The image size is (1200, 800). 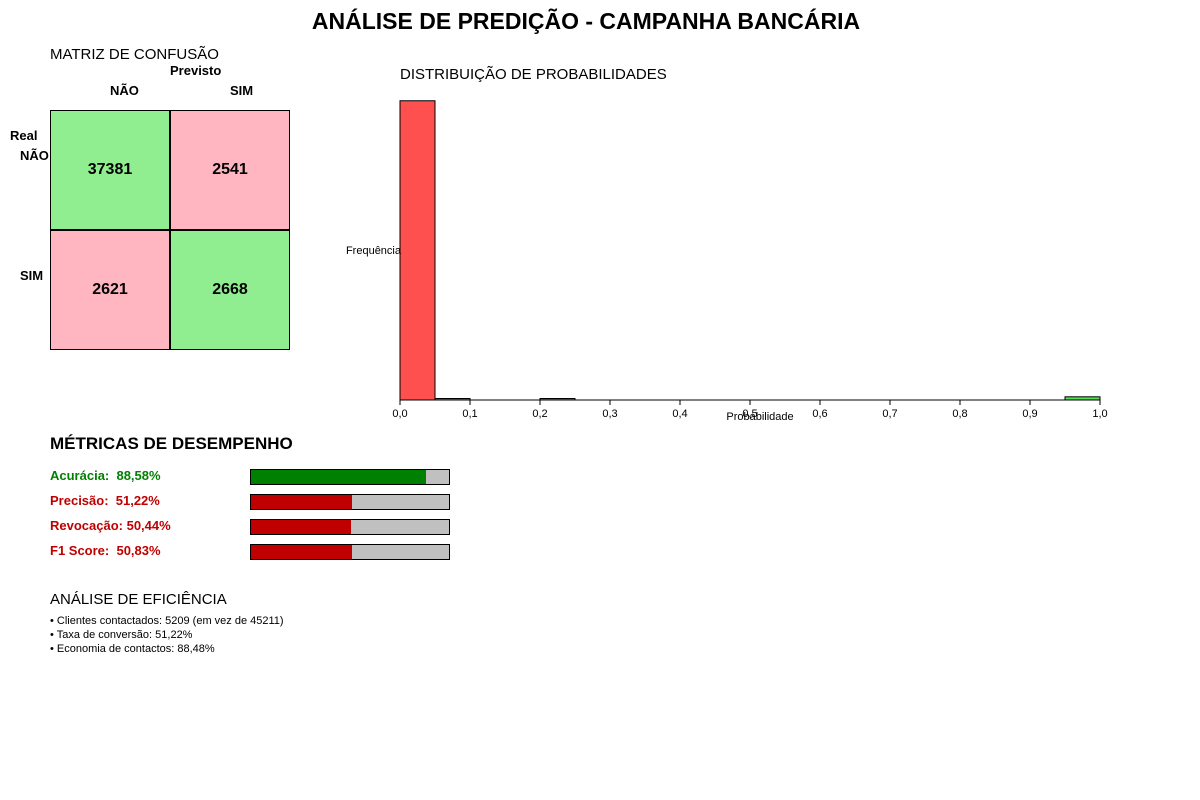 I want to click on metrics-title: MÉTRICAS DE DESEMPENHO, so click(x=171, y=443).